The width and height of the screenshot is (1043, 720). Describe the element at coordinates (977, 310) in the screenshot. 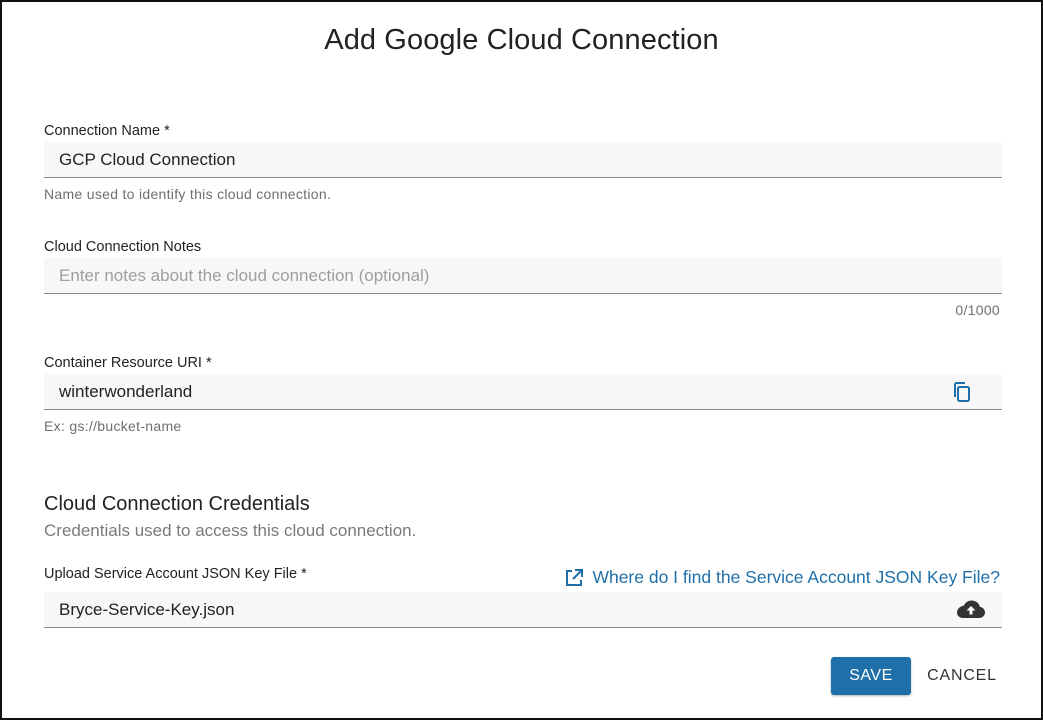

I see `notes-char-counter: 0/1000` at that location.